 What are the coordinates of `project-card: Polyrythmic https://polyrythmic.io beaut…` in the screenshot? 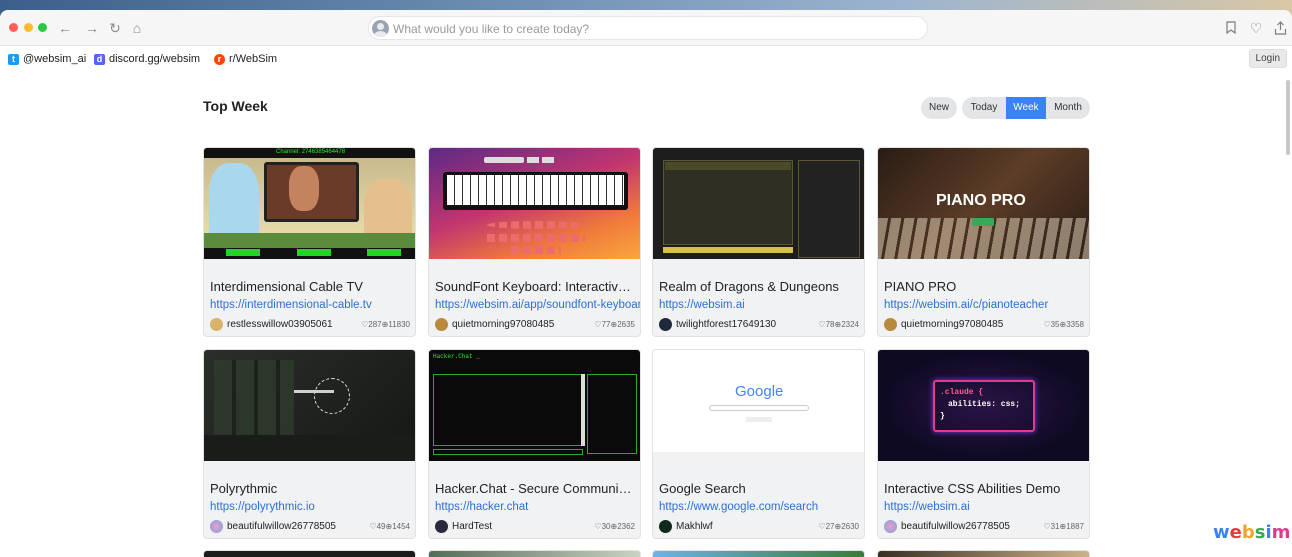 It's located at (309, 444).